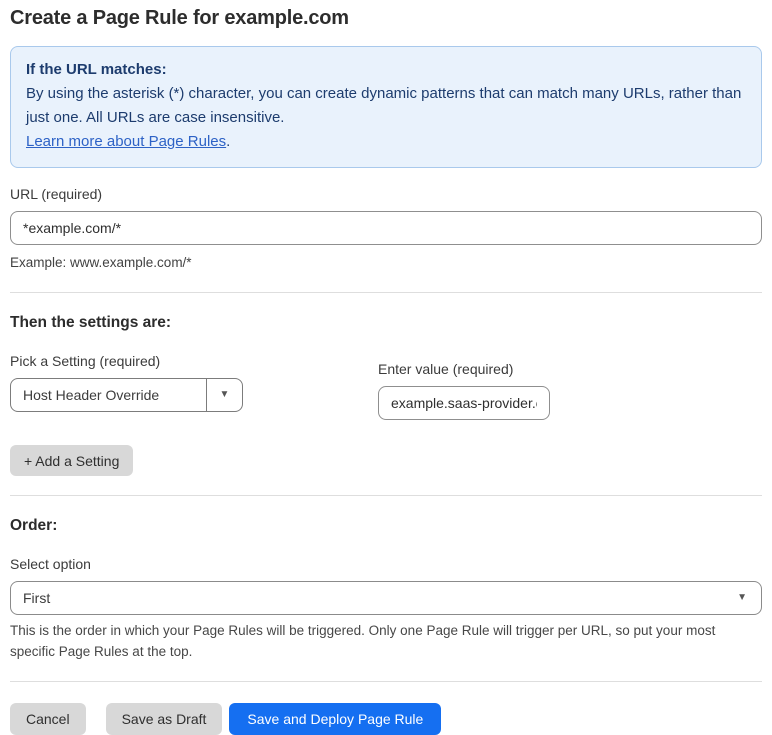 This screenshot has height=735, width=772. I want to click on cancel-button: Cancel, so click(48, 719).